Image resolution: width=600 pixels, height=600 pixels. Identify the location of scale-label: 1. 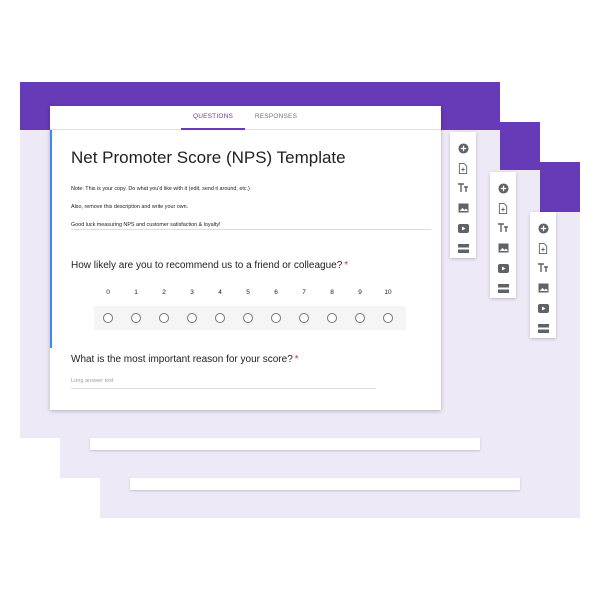
(136, 292).